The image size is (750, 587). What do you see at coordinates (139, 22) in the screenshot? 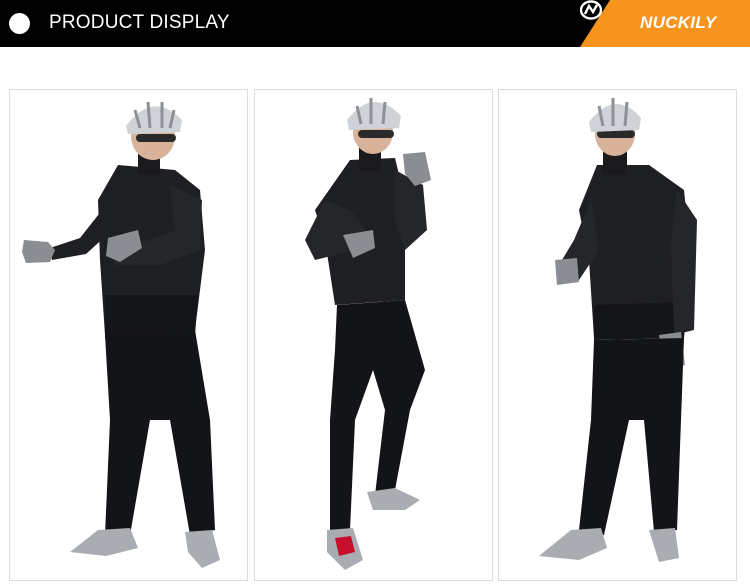
I see `page-title: PRODUCT DISPLAY` at bounding box center [139, 22].